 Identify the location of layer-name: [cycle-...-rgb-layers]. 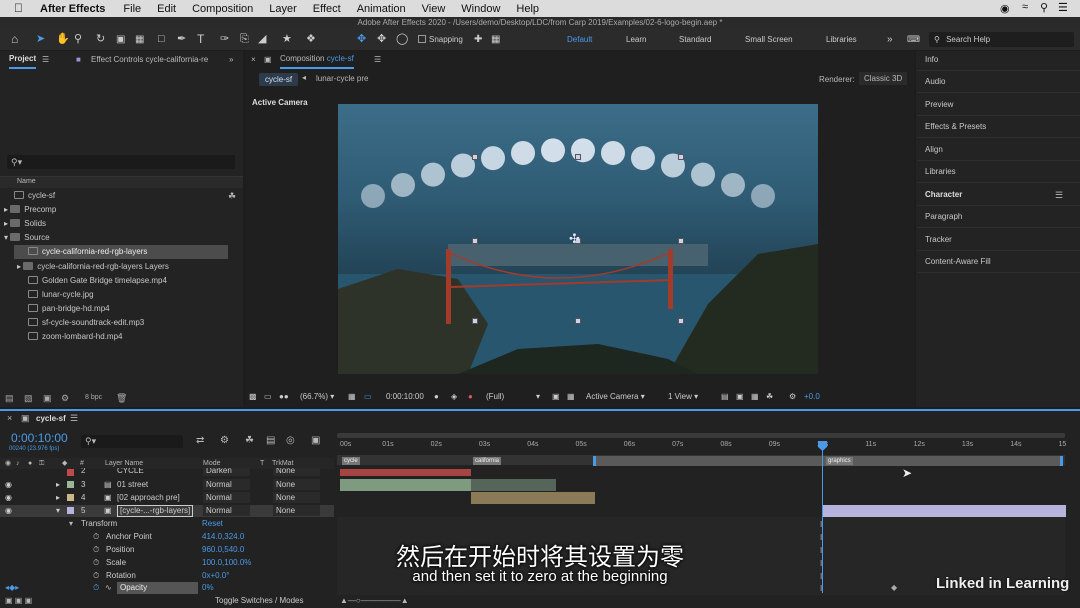
(155, 511).